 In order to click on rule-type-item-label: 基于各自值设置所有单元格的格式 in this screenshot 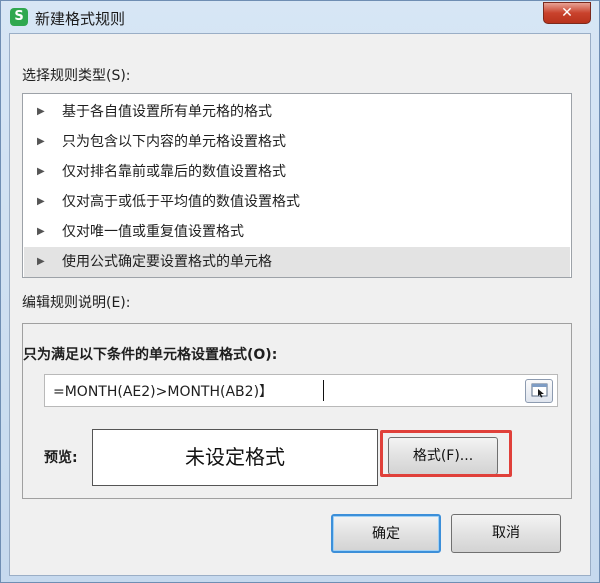, I will do `click(167, 112)`.